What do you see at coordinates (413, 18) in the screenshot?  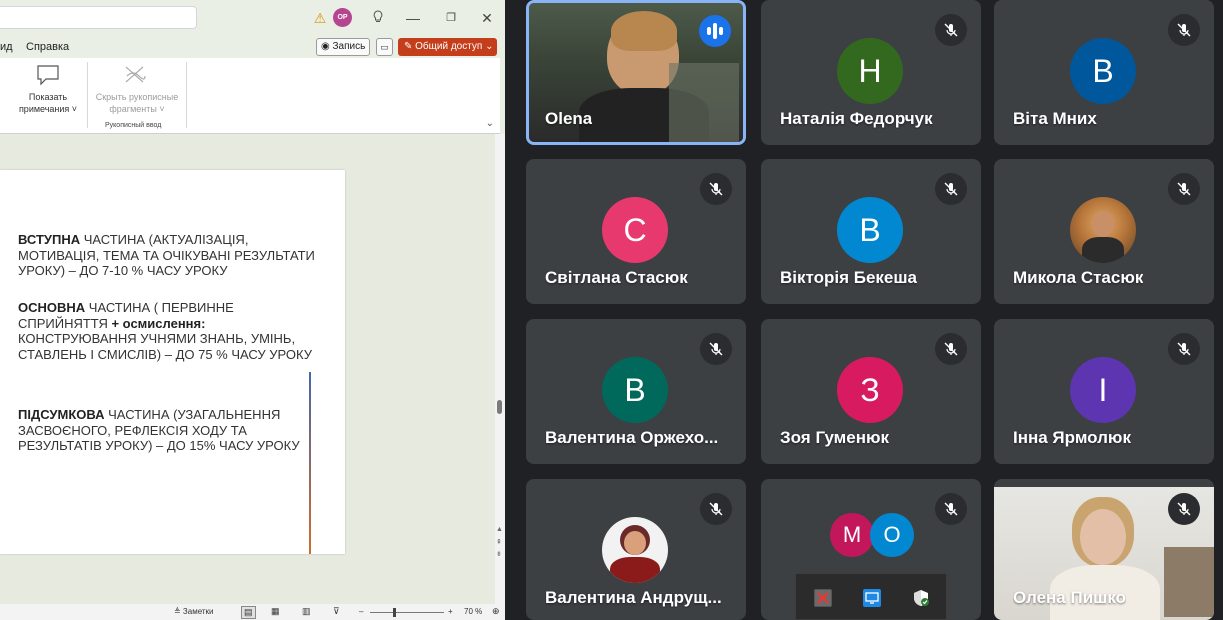 I see `minimize-button: —` at bounding box center [413, 18].